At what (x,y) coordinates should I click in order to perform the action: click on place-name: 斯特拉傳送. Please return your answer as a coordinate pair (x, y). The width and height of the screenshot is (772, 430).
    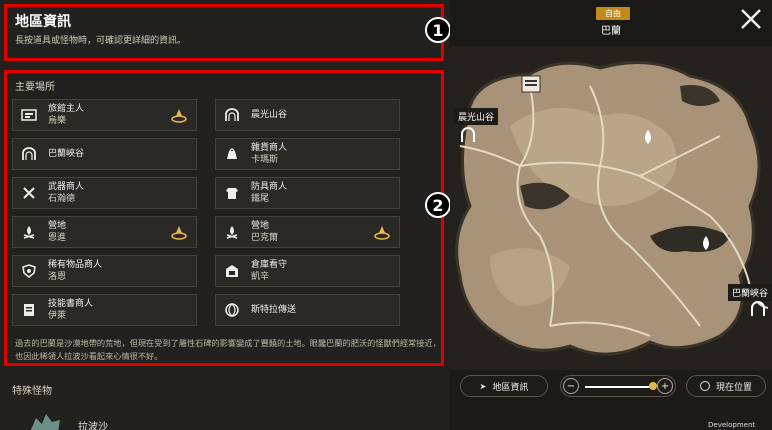
    Looking at the image, I should click on (274, 310).